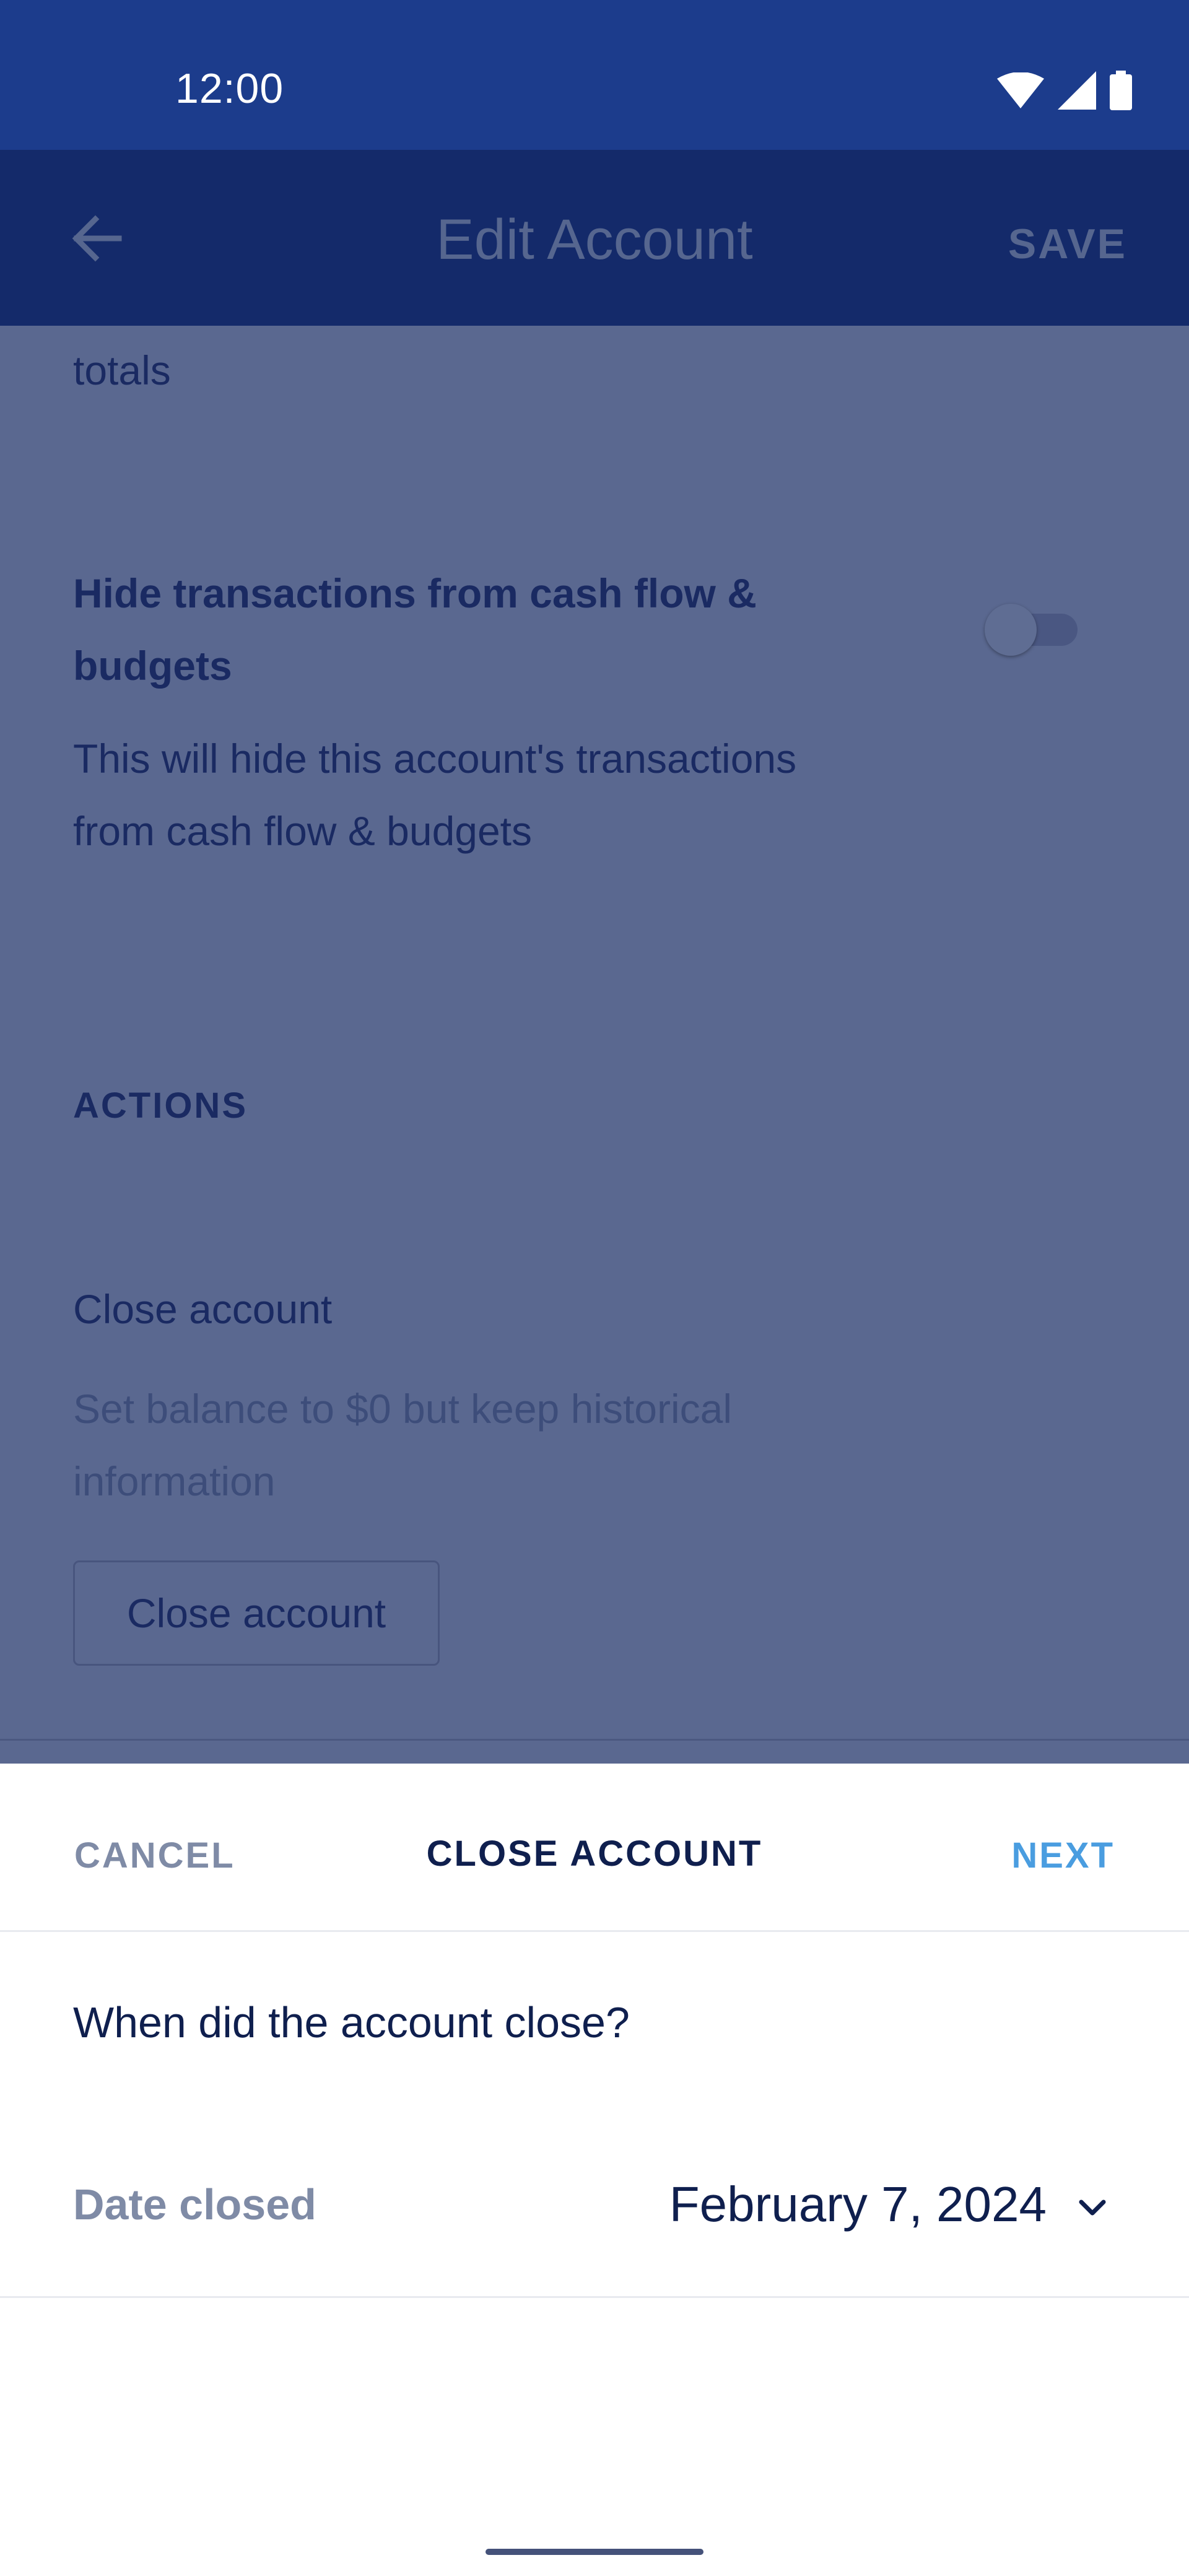  I want to click on home-indicator, so click(594, 2552).